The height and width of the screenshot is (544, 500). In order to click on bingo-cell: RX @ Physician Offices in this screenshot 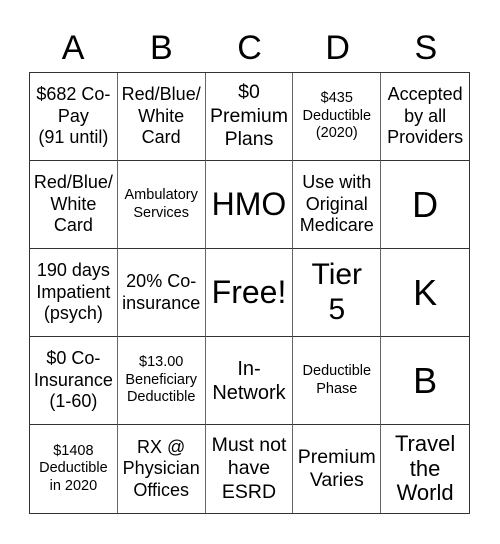, I will do `click(162, 469)`.